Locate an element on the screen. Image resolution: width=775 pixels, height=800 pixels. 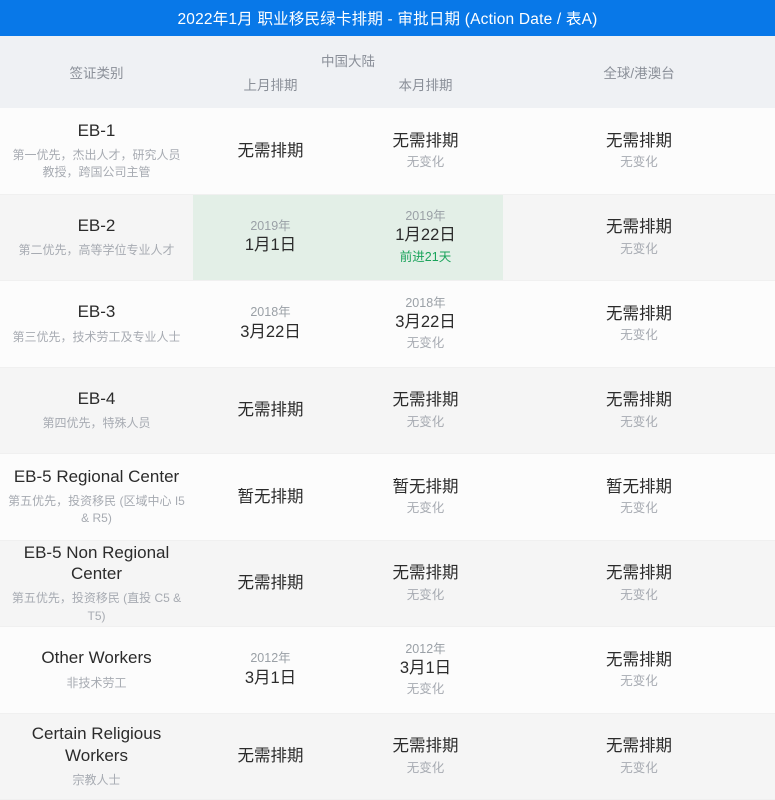
column-header-visa-category-label: 签证类别 is located at coordinates (96, 73).